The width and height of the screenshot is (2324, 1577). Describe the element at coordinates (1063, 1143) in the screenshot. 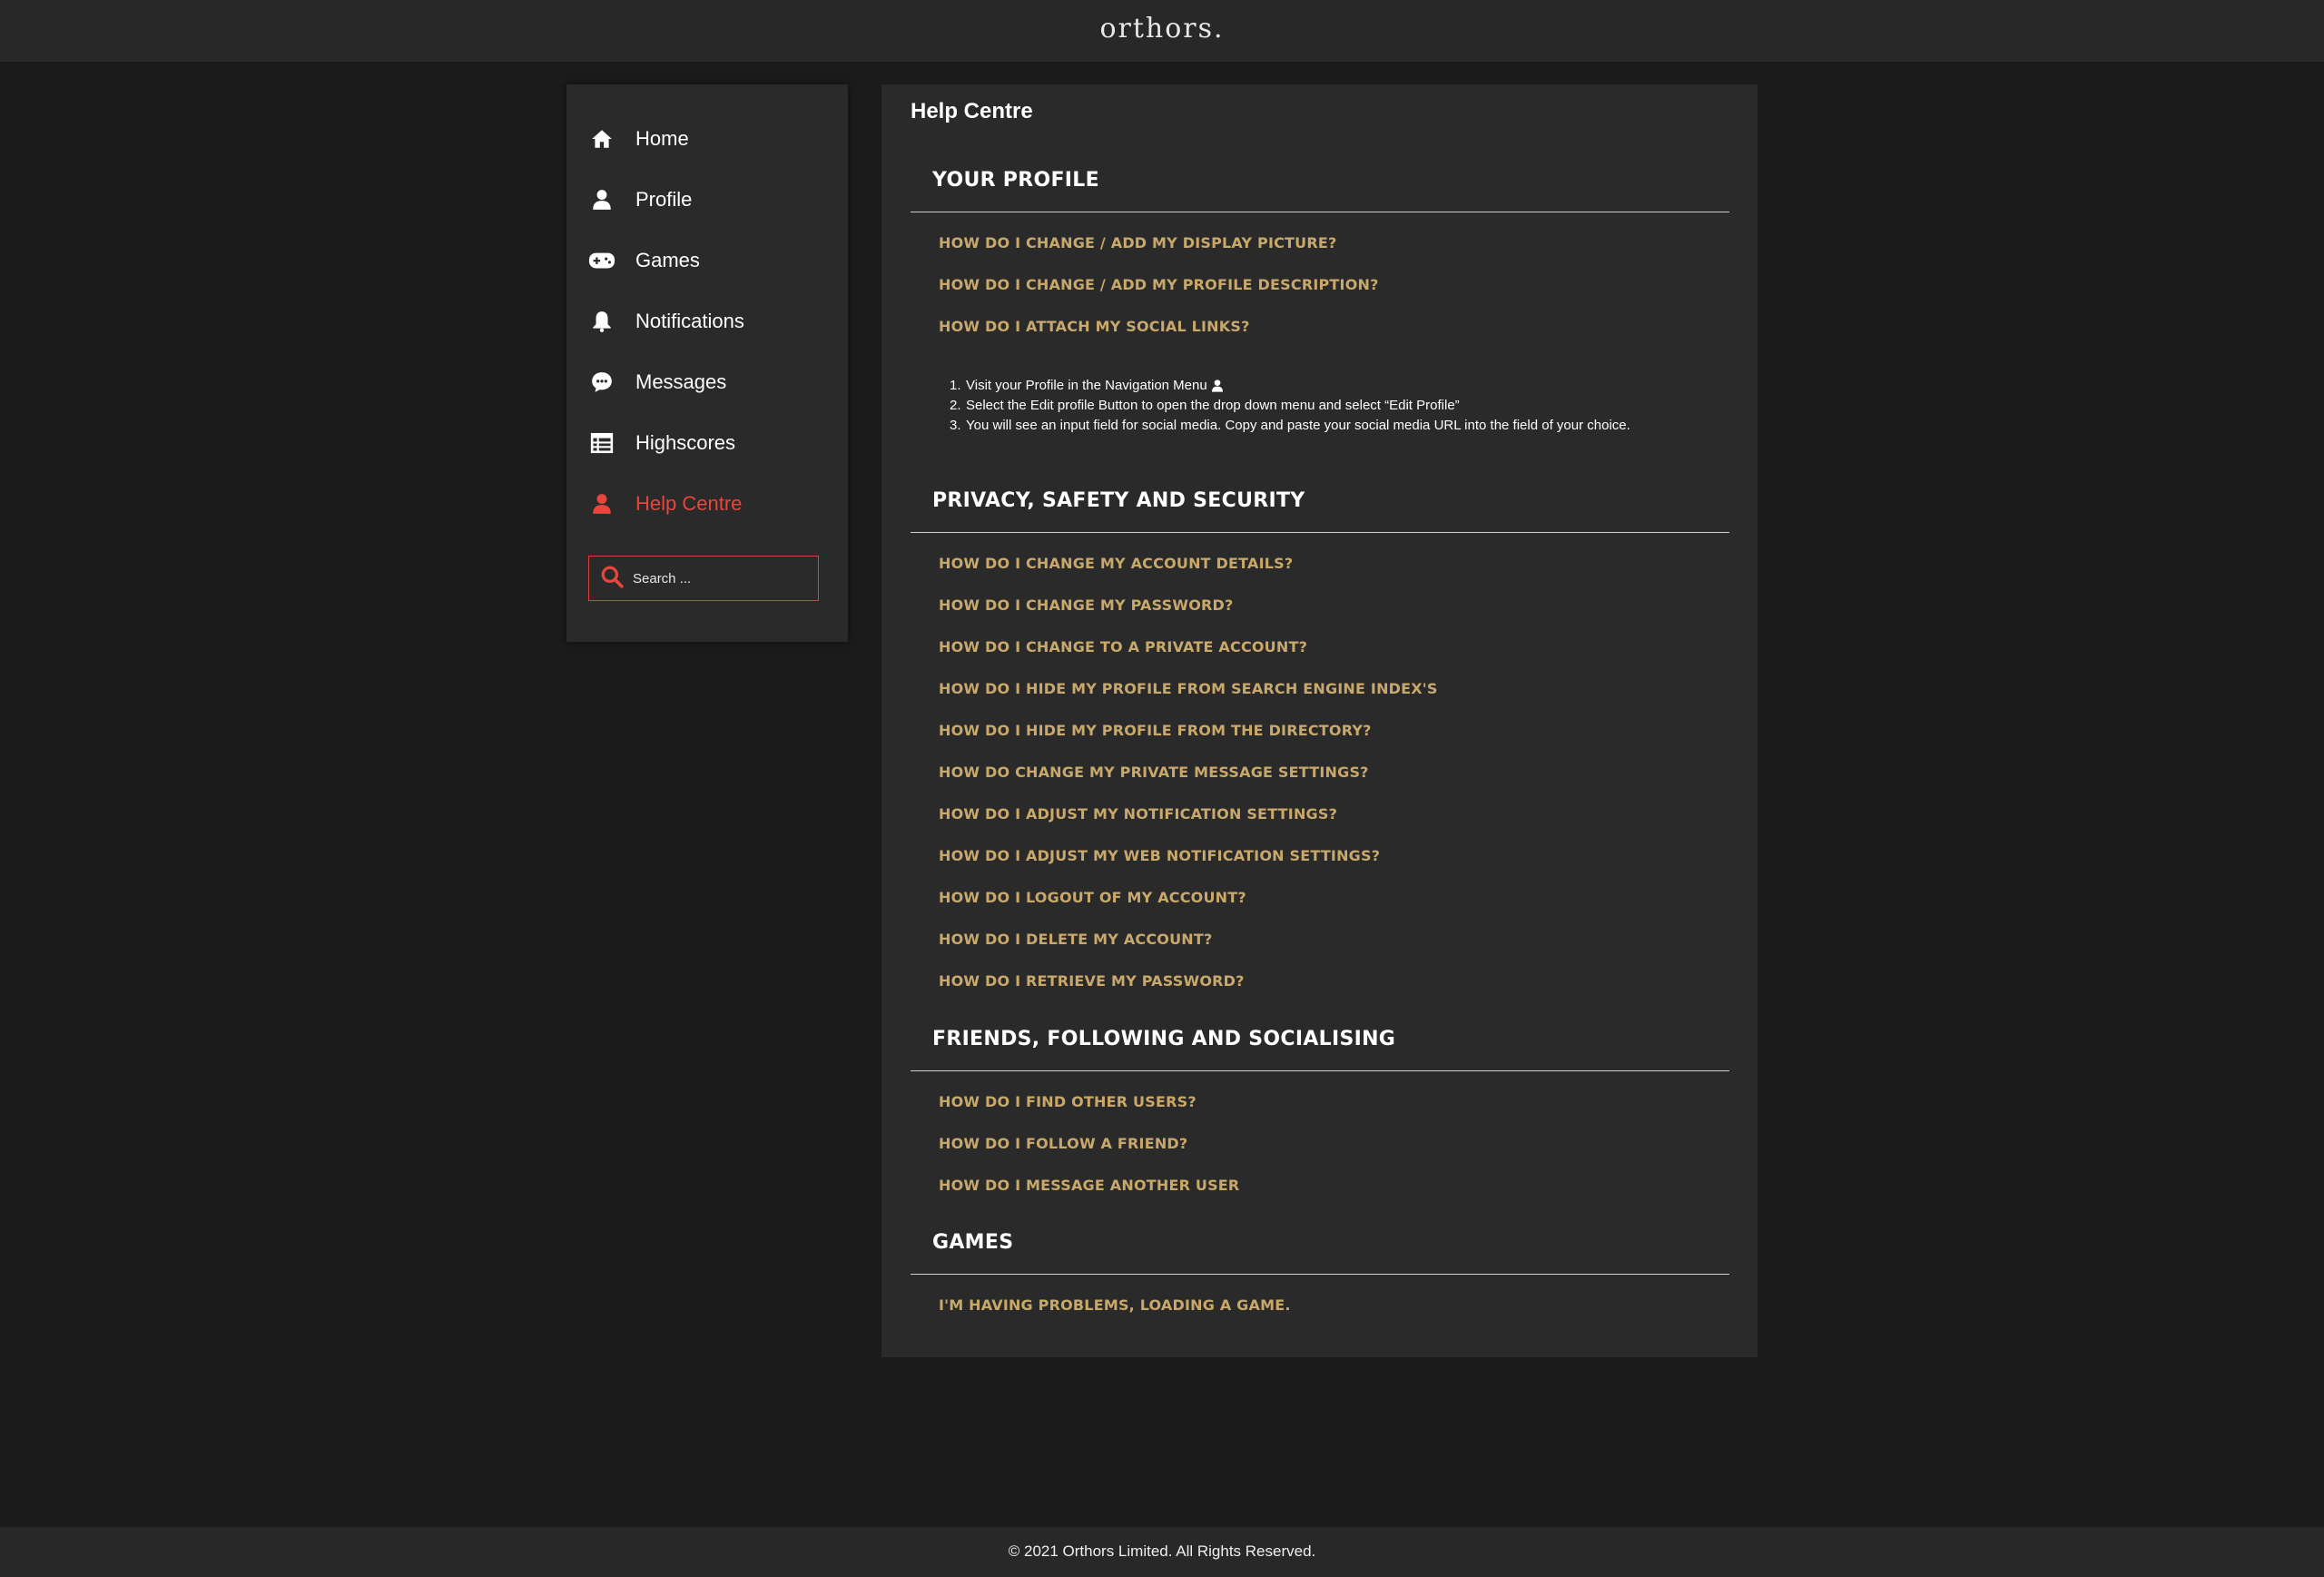

I see `faq-link: HOW DO I FOLLOW A FRIEND?` at that location.